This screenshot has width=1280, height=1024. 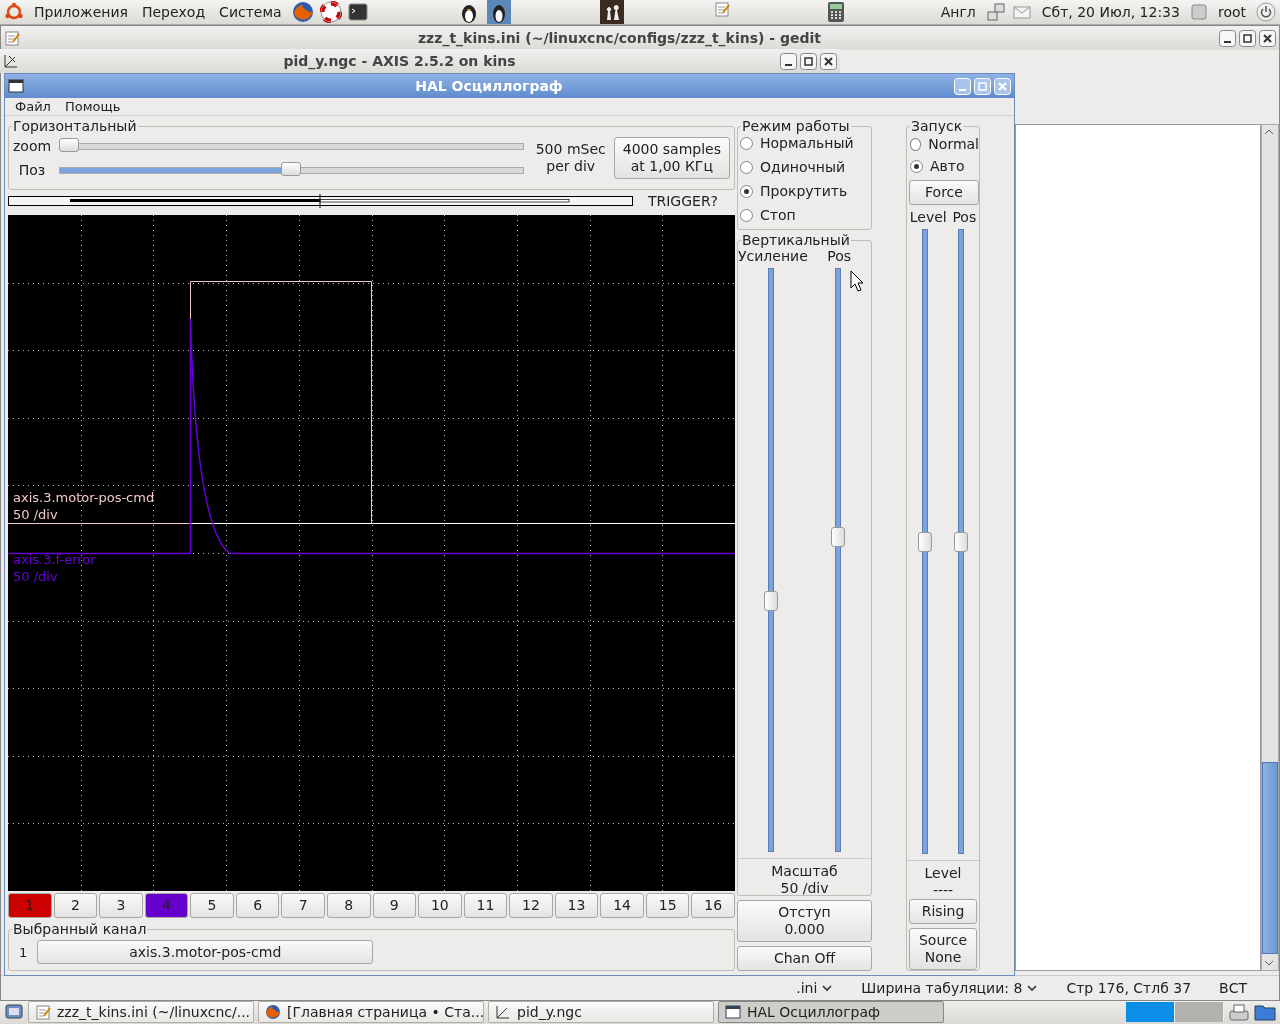 I want to click on trigger-status: TRIGGER?, so click(x=683, y=201).